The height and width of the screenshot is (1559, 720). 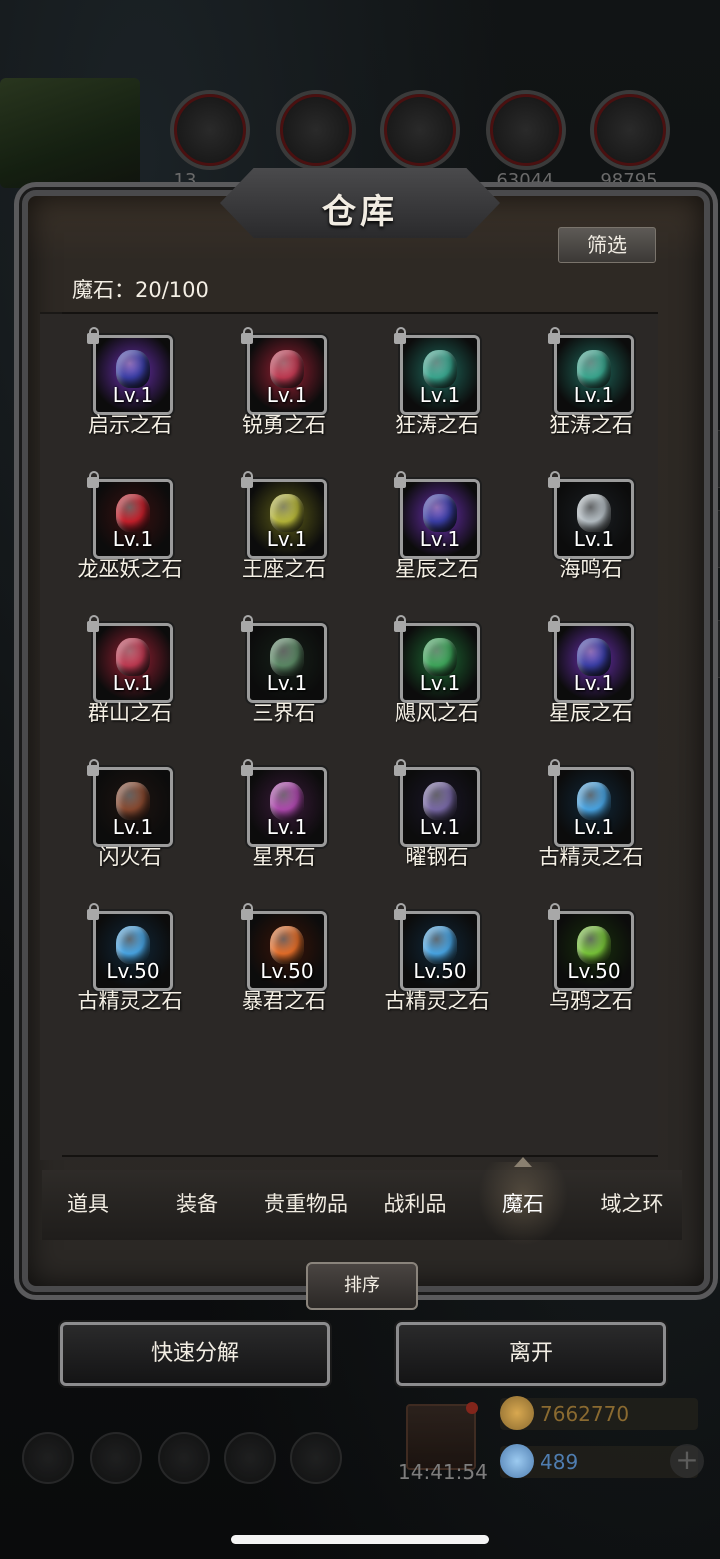 I want to click on item-name: 星辰之石, so click(x=437, y=569).